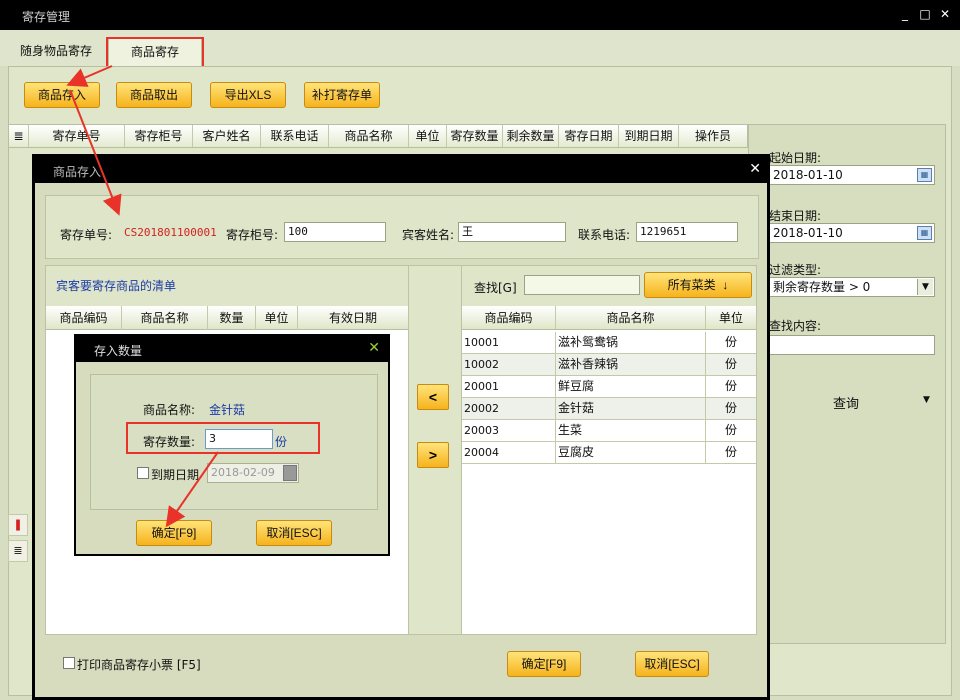  I want to click on product-name: 金针菇, so click(631, 408).